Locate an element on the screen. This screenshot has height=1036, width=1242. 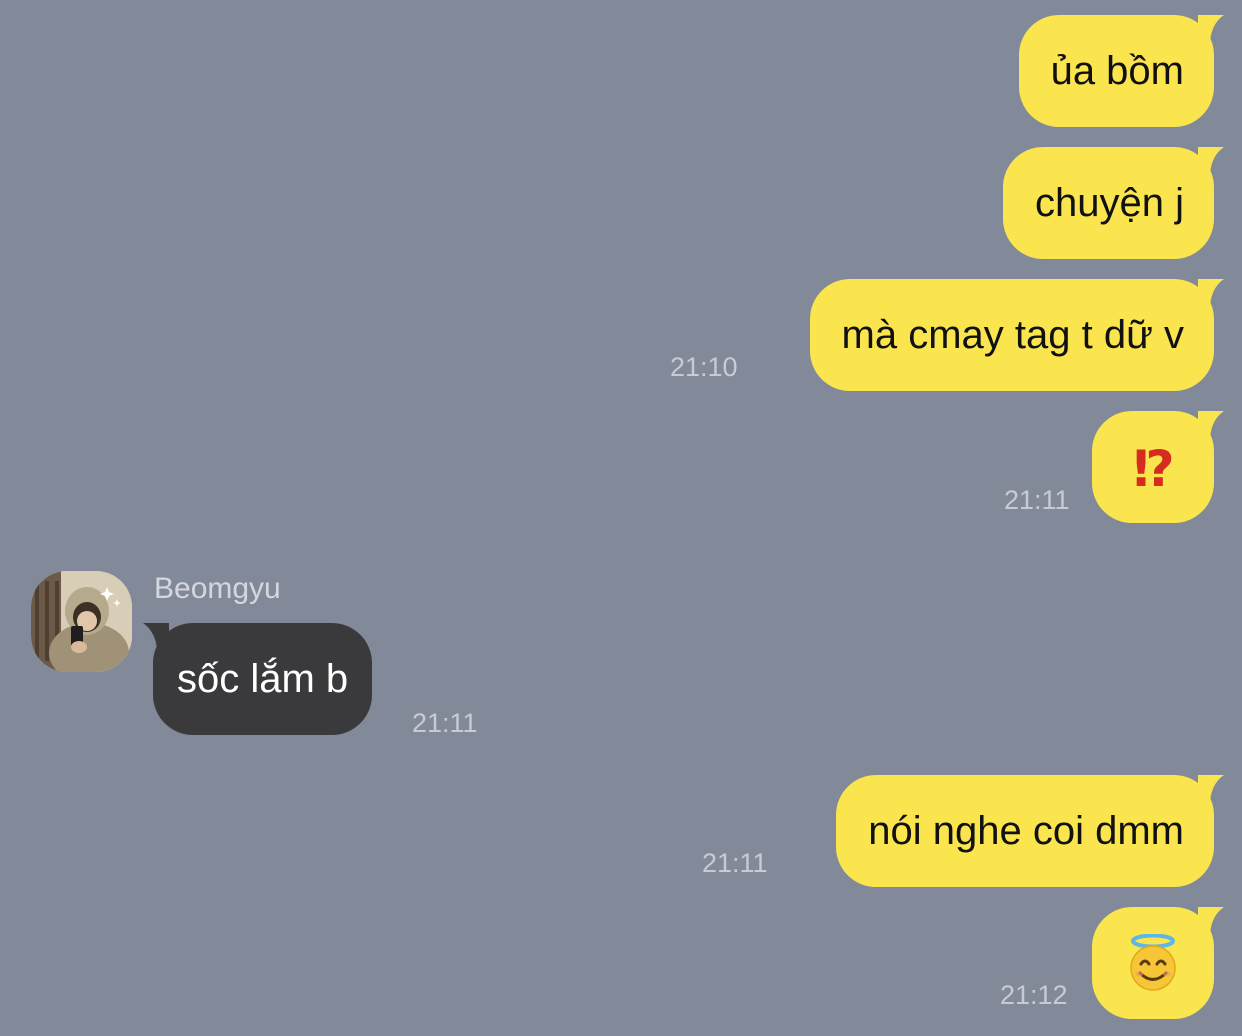
avatar is located at coordinates (81, 621).